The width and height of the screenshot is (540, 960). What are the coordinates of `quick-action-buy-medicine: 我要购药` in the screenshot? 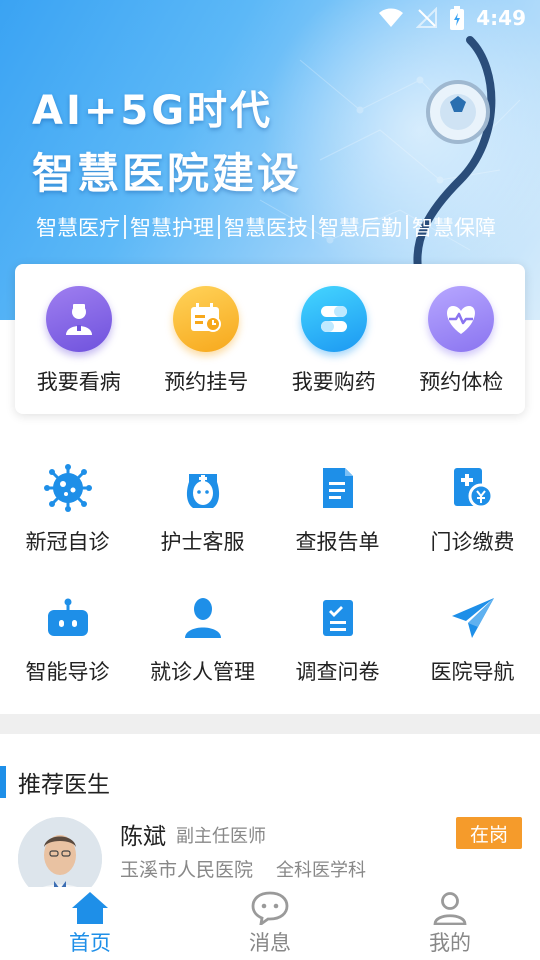 It's located at (334, 350).